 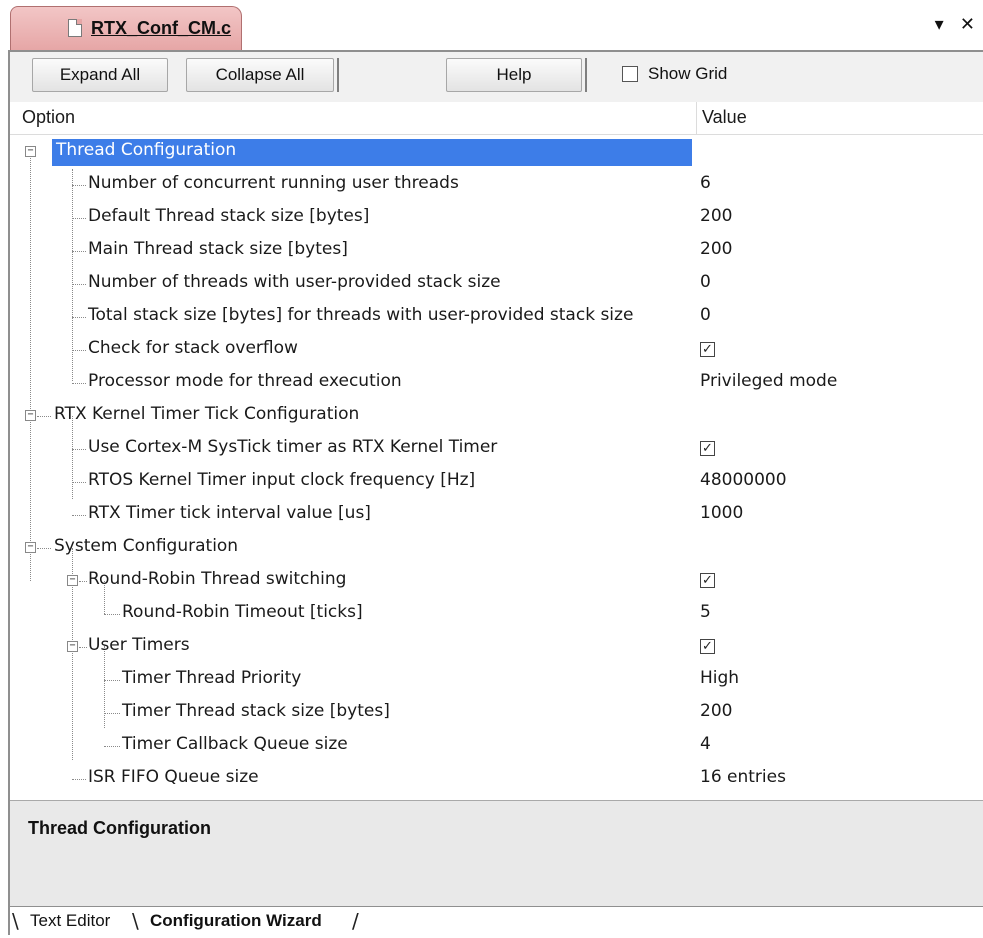 What do you see at coordinates (496, 251) in the screenshot?
I see `tree-row: Main Thread stack size [bytes] 200` at bounding box center [496, 251].